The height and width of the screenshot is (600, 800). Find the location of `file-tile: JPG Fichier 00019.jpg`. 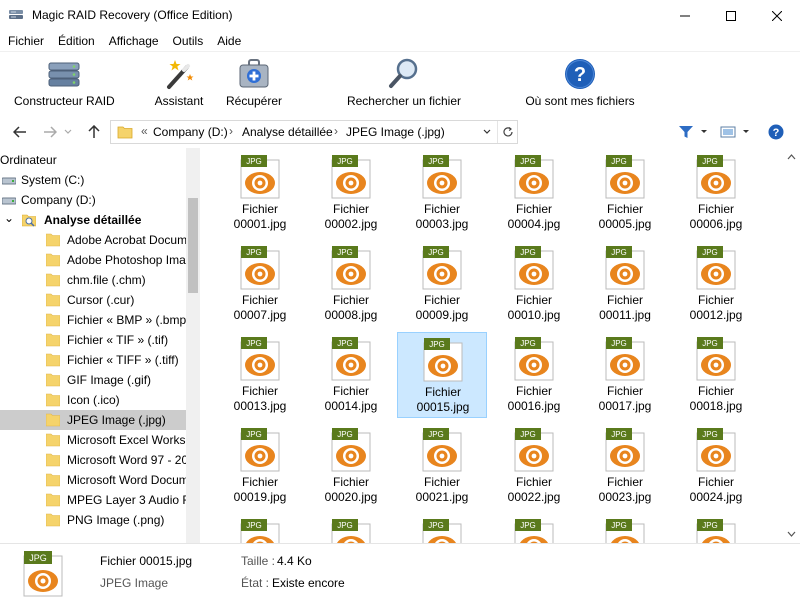

file-tile: JPG Fichier 00019.jpg is located at coordinates (260, 466).